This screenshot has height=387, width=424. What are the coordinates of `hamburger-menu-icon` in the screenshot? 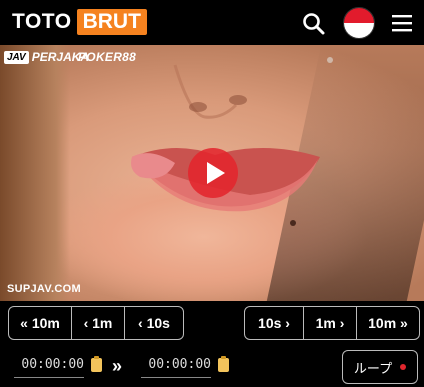 It's located at (402, 23).